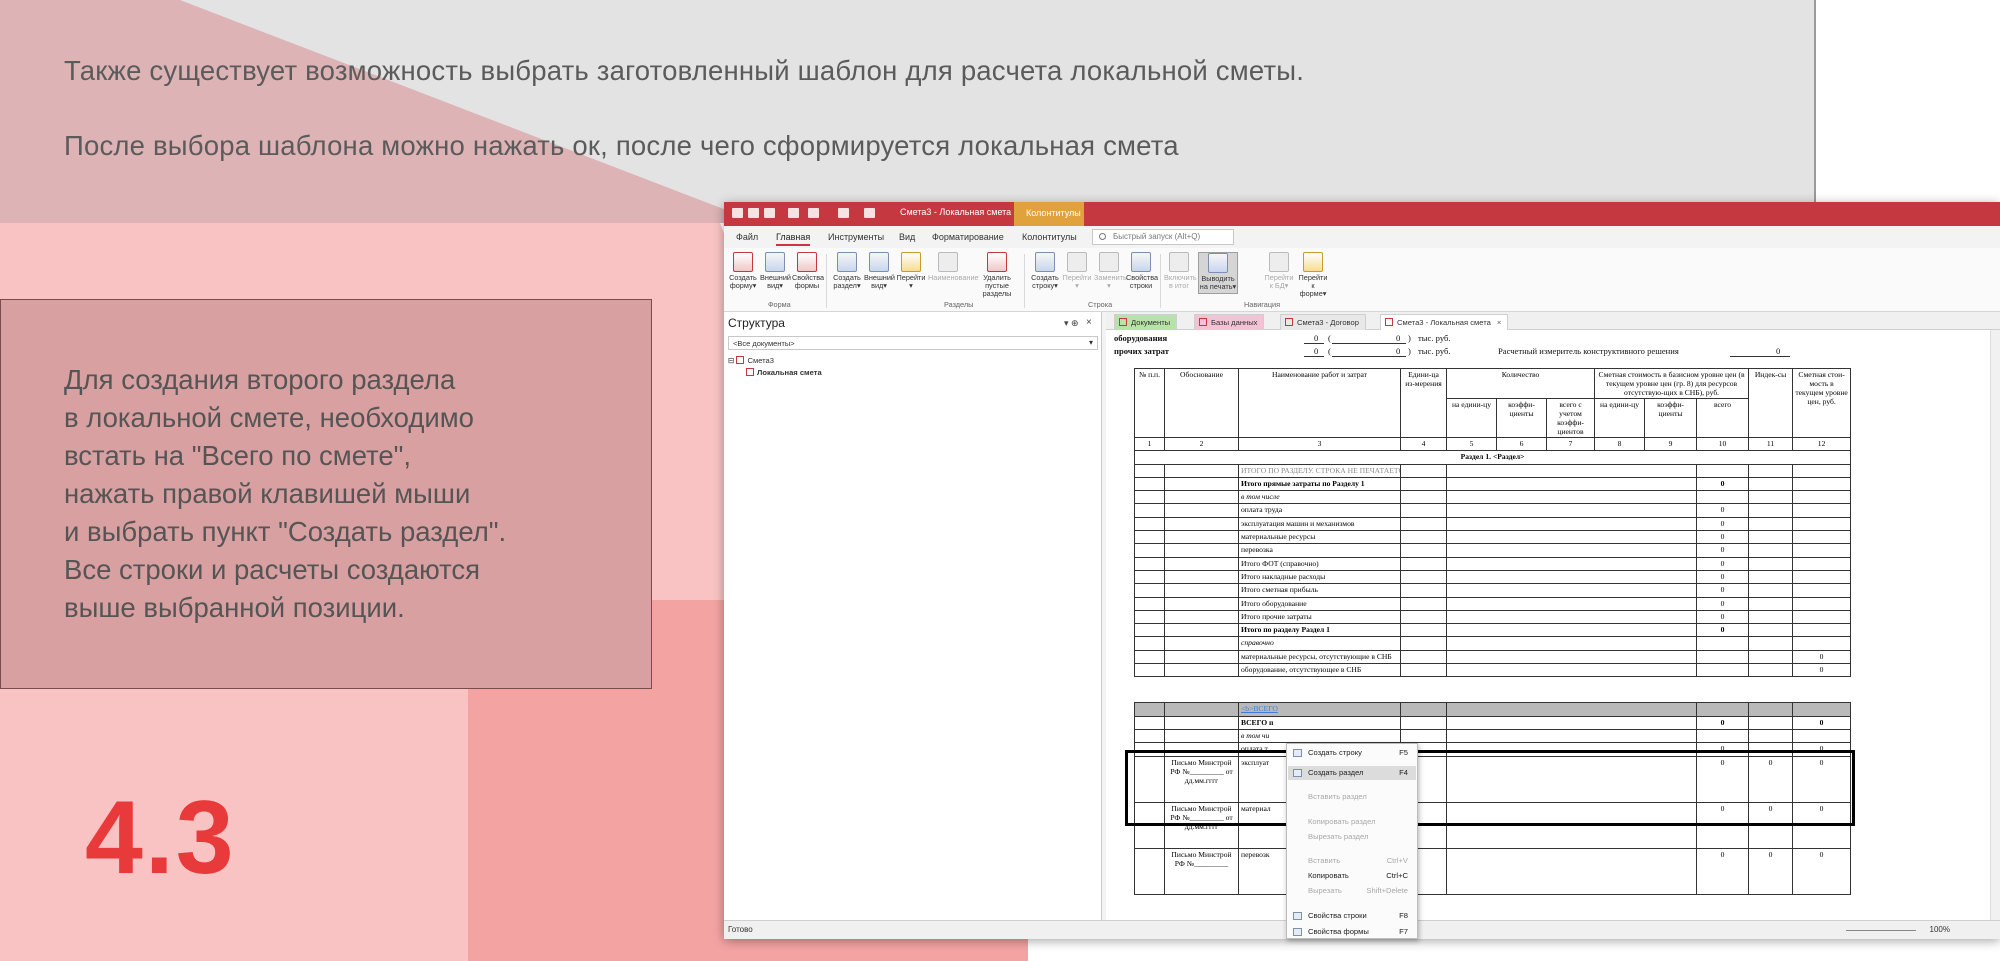 Image resolution: width=2000 pixels, height=961 pixels. I want to click on cell-name: Итого ФОТ (справочно), so click(1319, 563).